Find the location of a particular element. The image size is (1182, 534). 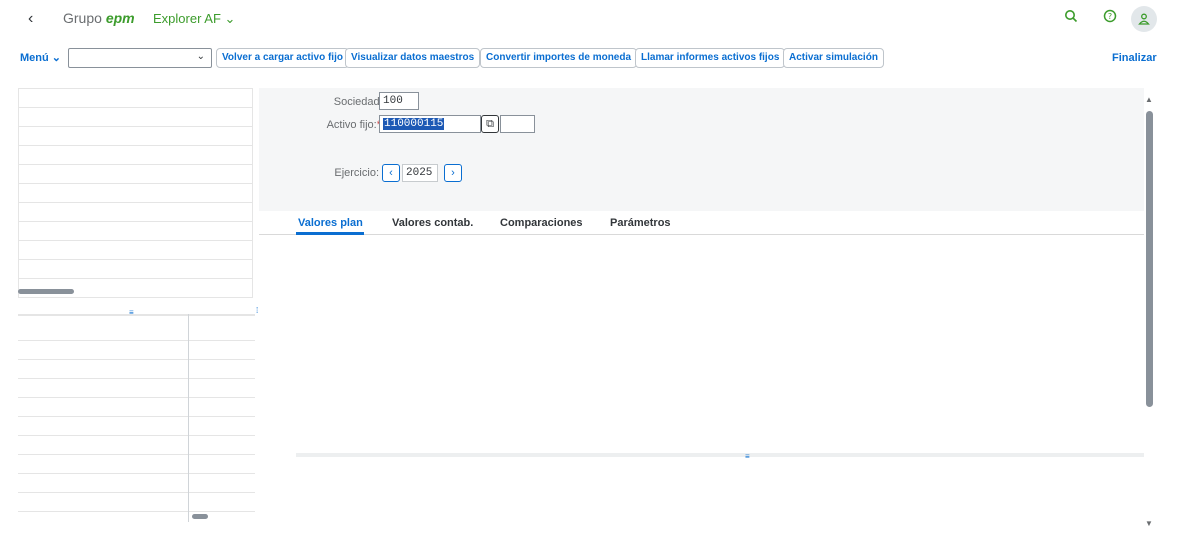

content-splitter is located at coordinates (720, 455).